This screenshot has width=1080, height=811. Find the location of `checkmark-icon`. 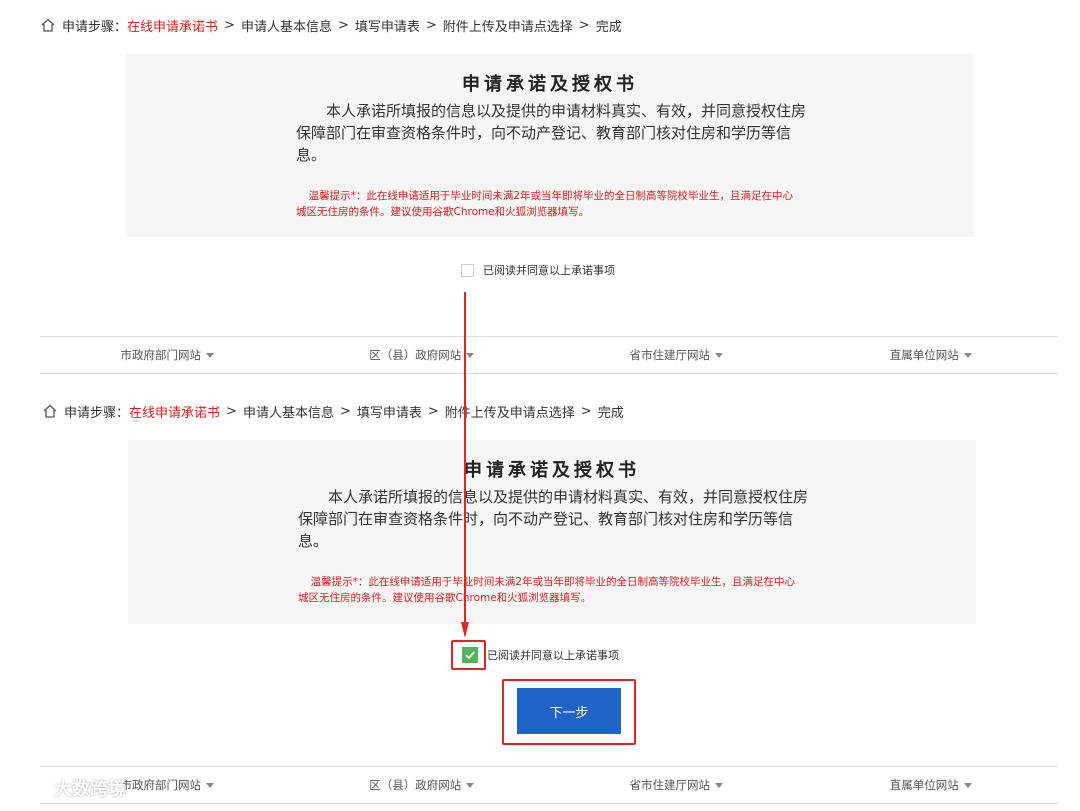

checkmark-icon is located at coordinates (470, 655).